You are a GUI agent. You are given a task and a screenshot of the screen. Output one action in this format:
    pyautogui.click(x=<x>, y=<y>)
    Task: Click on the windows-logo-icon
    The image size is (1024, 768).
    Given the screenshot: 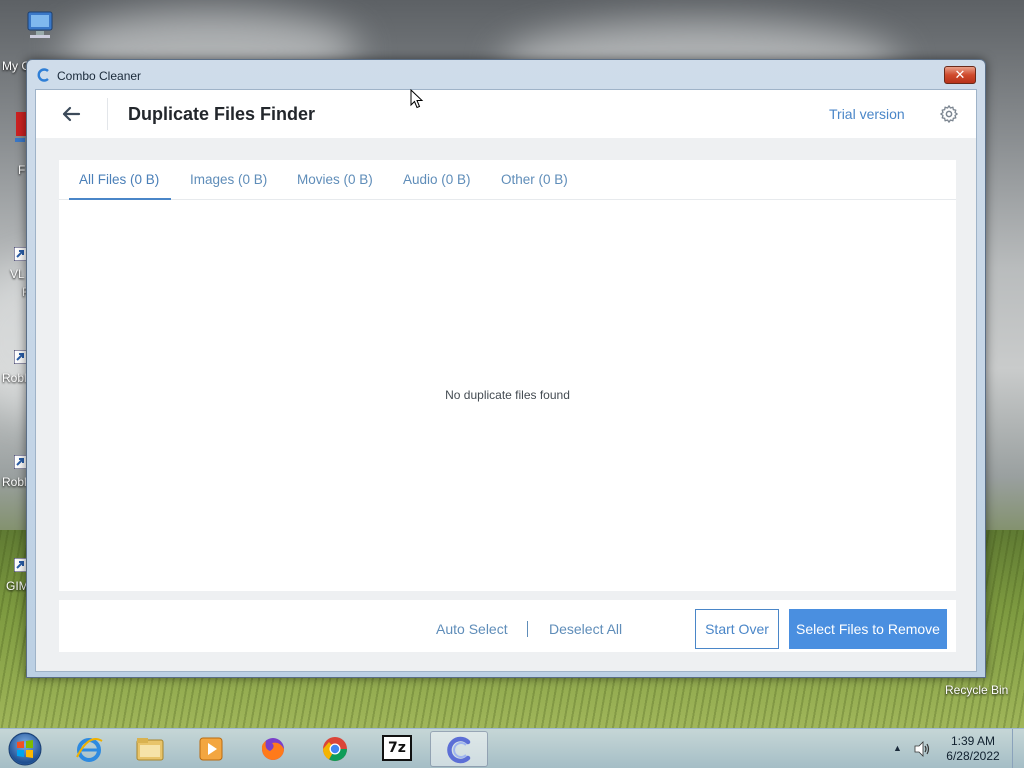 What is the action you would take?
    pyautogui.click(x=25, y=749)
    